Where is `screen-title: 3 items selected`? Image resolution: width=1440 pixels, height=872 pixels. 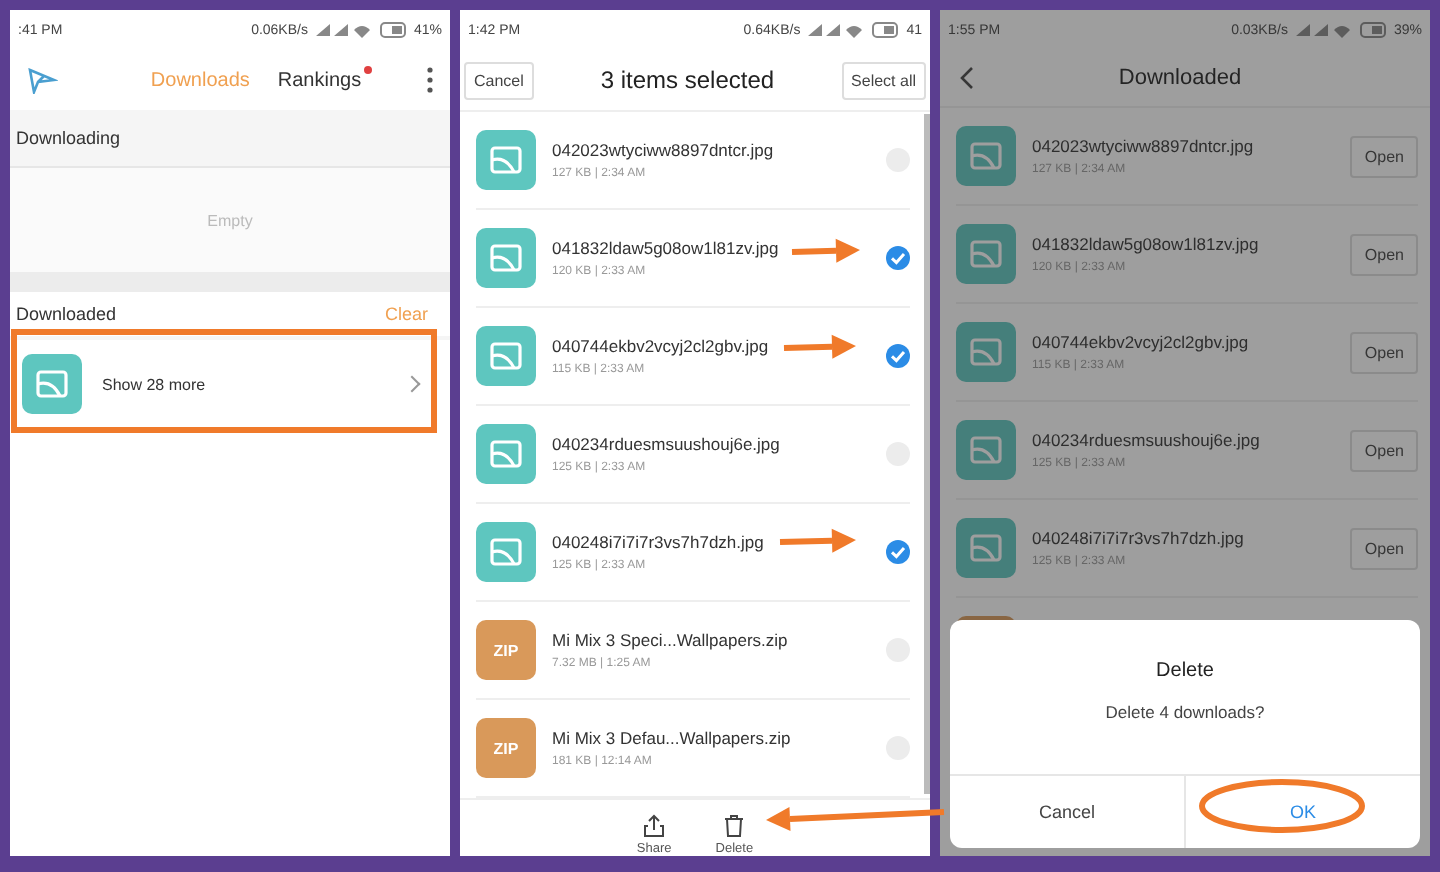
screen-title: 3 items selected is located at coordinates (687, 80).